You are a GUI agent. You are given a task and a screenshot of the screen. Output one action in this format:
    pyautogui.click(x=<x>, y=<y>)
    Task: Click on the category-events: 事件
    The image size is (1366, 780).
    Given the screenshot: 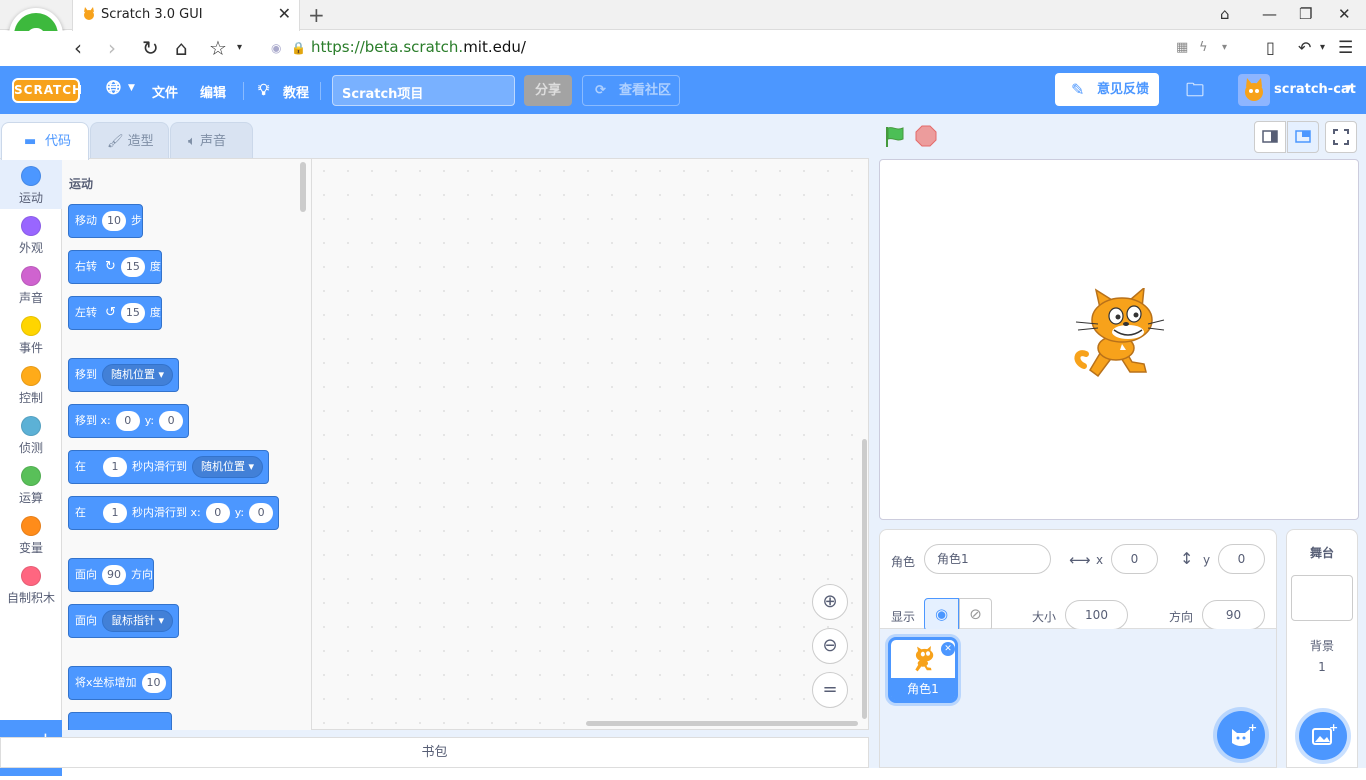 What is the action you would take?
    pyautogui.click(x=31, y=334)
    